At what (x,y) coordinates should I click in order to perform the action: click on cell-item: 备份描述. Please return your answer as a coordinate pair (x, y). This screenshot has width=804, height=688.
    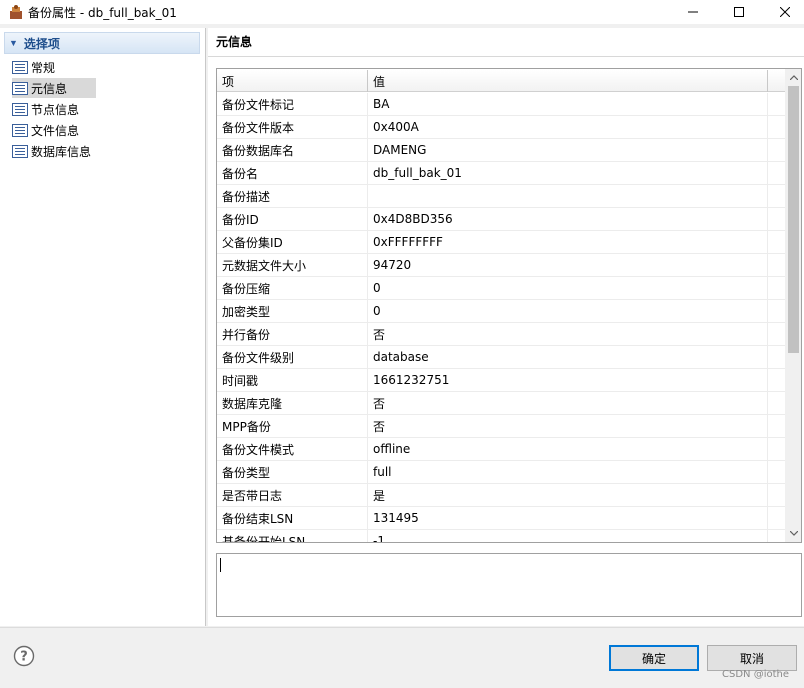
    Looking at the image, I should click on (292, 196).